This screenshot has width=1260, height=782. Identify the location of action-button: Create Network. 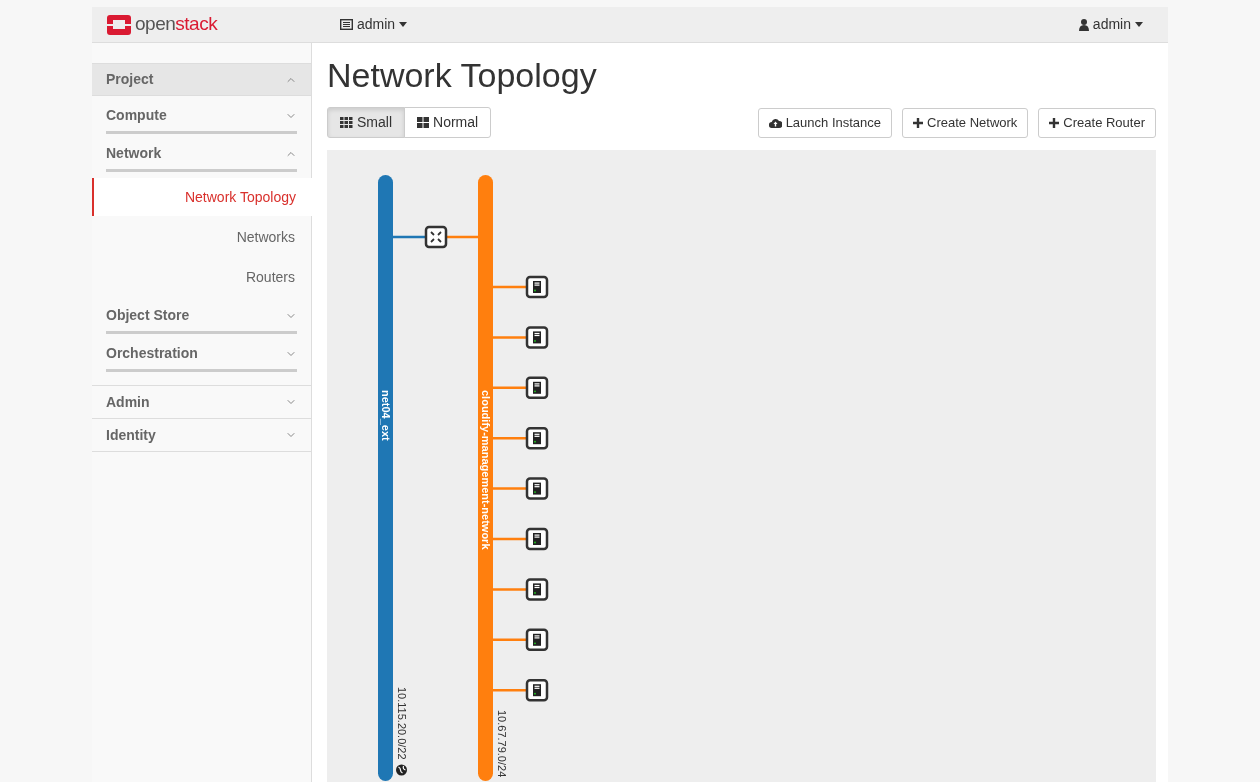
(965, 122).